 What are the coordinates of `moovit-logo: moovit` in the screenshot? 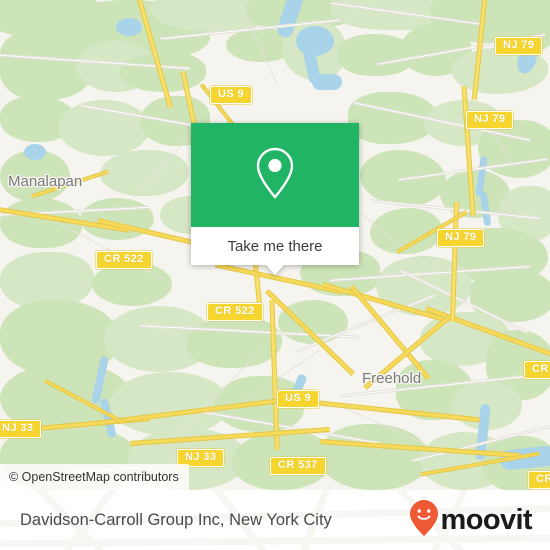 It's located at (471, 520).